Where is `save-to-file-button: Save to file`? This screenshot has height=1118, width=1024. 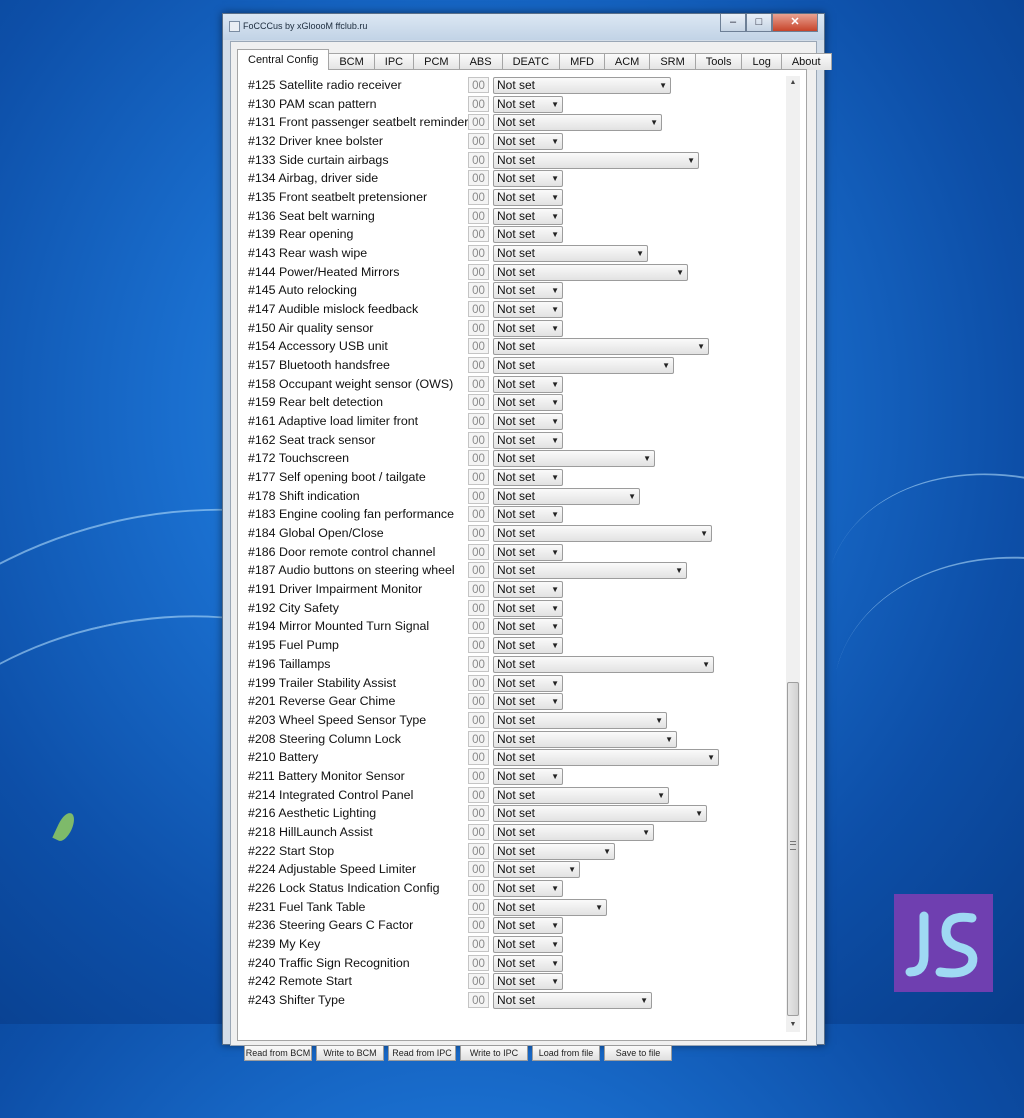
save-to-file-button: Save to file is located at coordinates (638, 1053).